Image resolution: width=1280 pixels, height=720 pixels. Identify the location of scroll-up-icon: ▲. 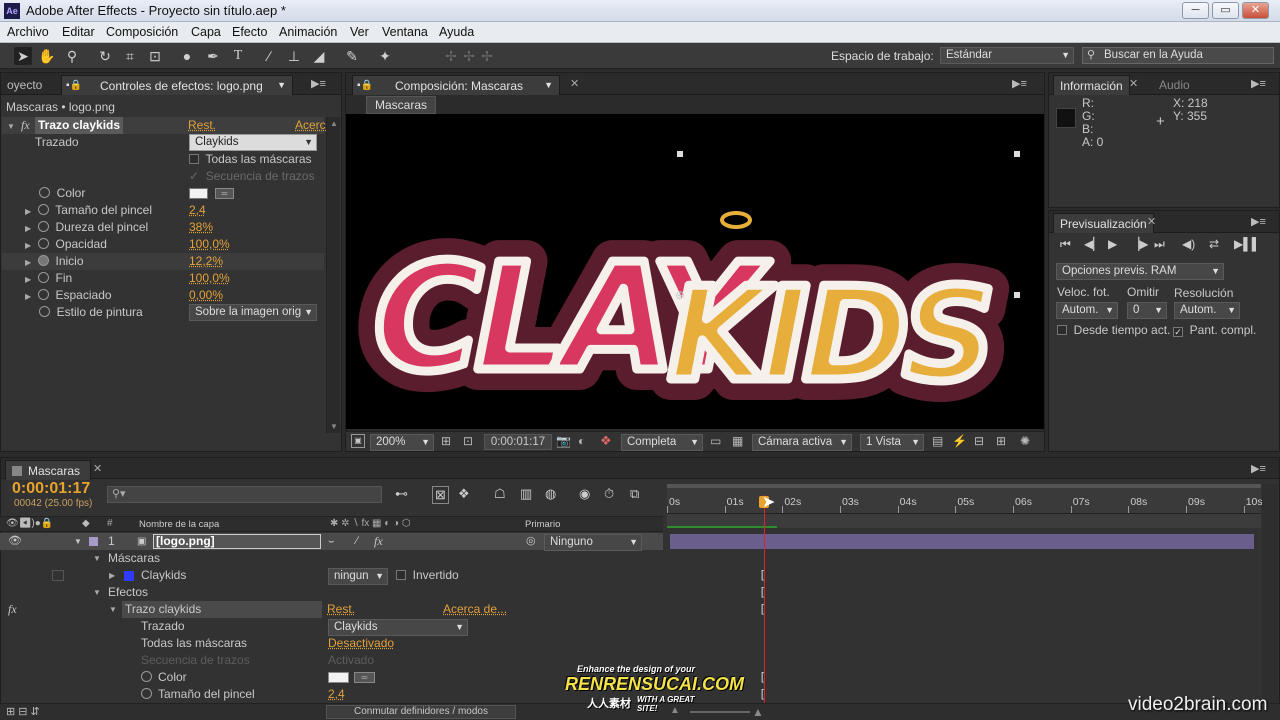
(334, 123).